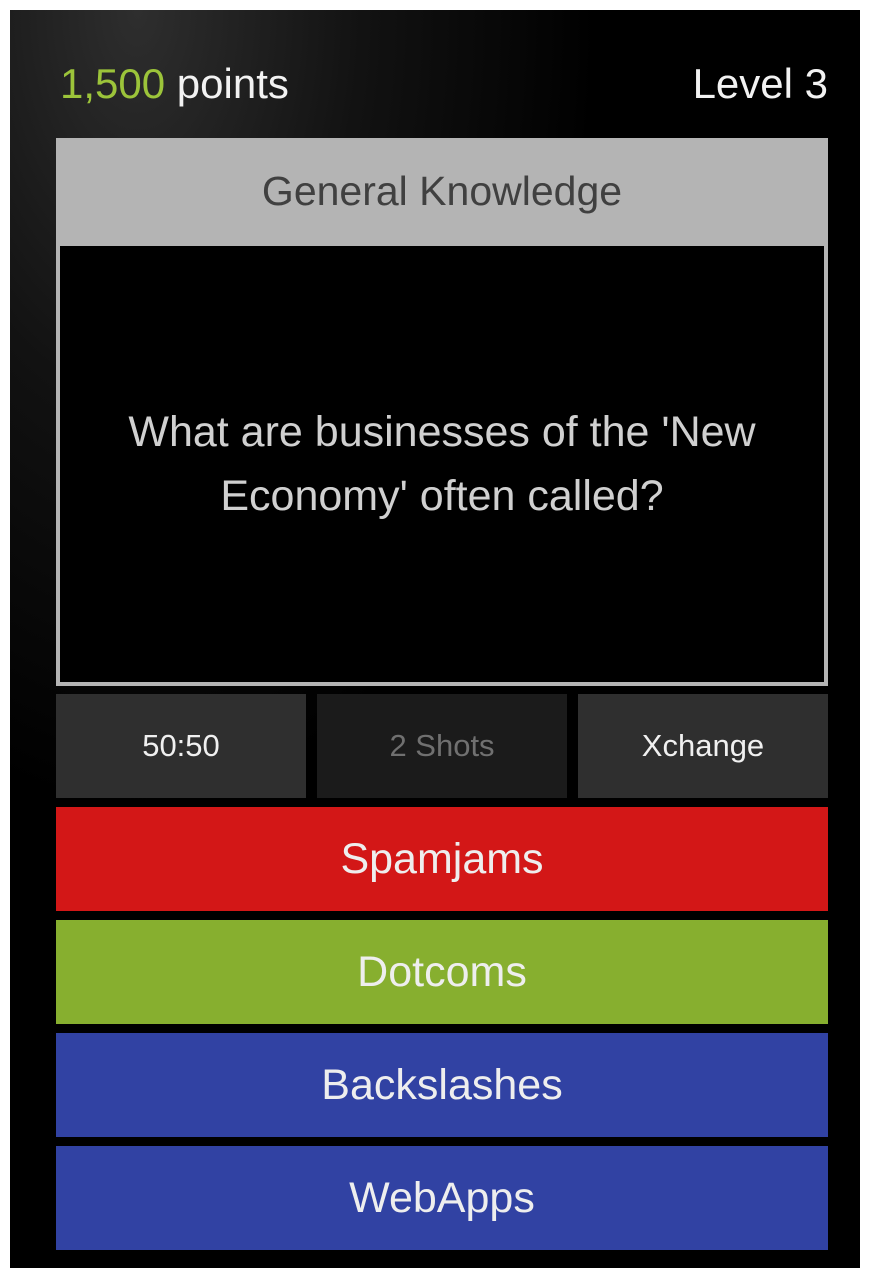  I want to click on category-title: General Knowledge, so click(442, 190).